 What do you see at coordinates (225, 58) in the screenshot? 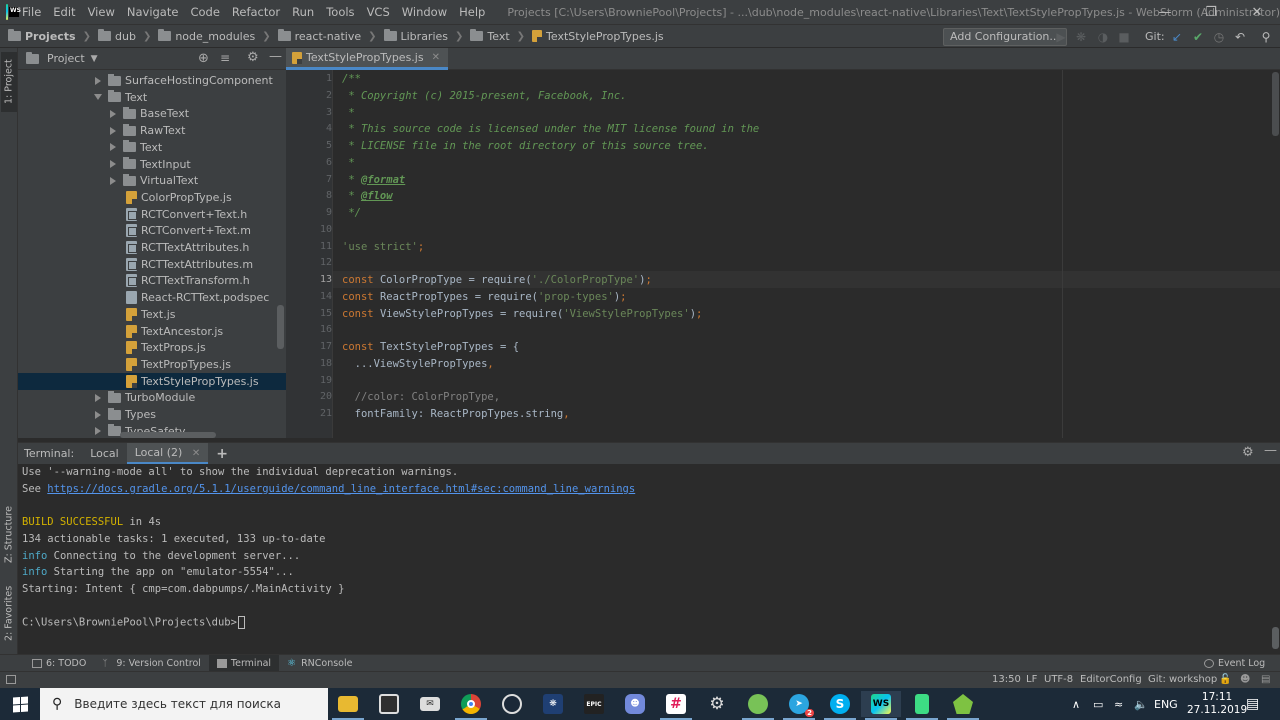
I see `collapse-all-icon: ≡` at bounding box center [225, 58].